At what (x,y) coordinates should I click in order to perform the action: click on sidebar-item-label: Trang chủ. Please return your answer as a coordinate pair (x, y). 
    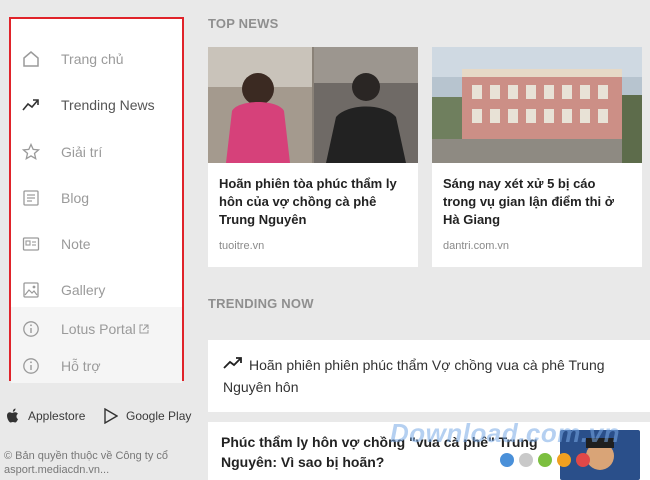
    Looking at the image, I should click on (92, 59).